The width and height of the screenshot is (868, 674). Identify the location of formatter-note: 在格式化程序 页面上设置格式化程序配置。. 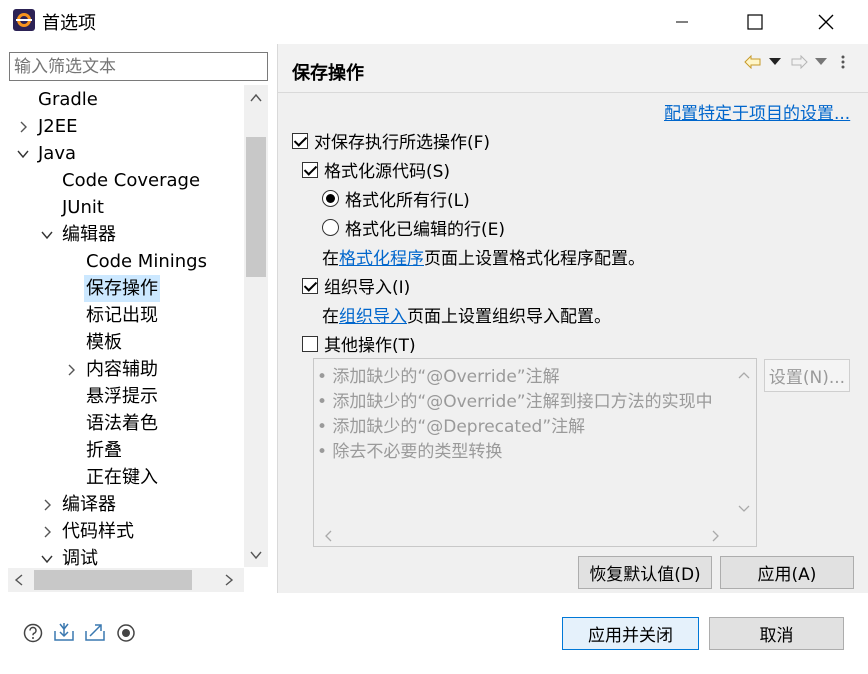
(483, 256).